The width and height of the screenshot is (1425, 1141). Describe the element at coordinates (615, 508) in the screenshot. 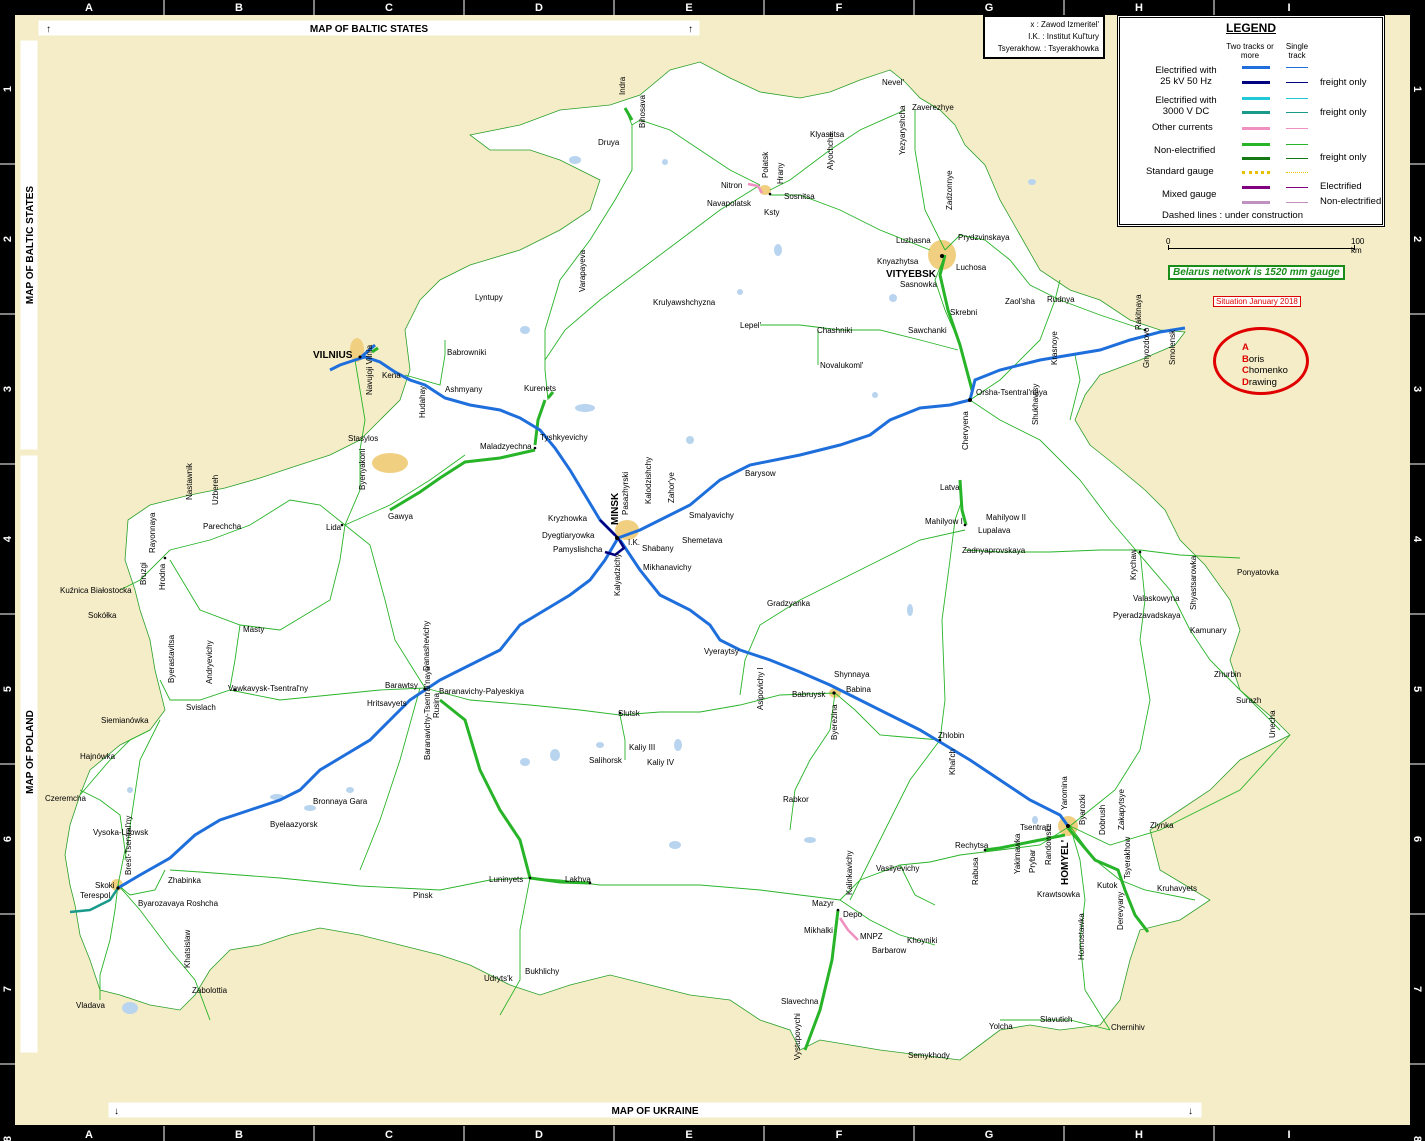

I see `city-minsk: MINSK` at that location.